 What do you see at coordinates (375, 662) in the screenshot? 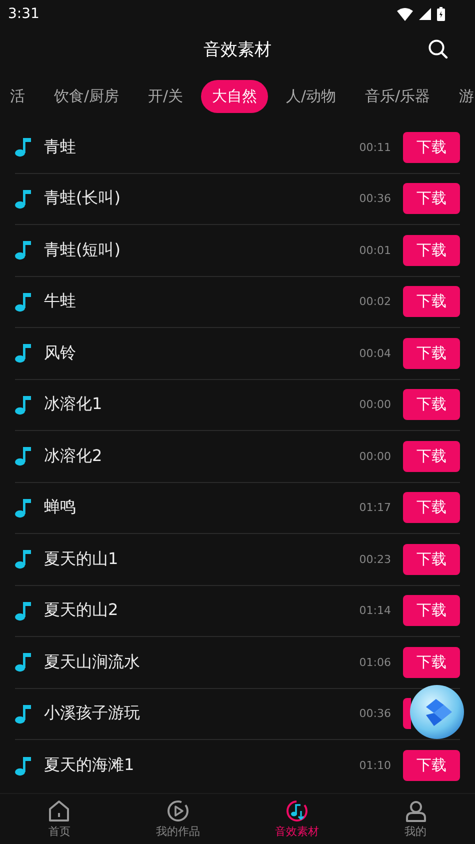
I see `sound-duration: 01:06` at bounding box center [375, 662].